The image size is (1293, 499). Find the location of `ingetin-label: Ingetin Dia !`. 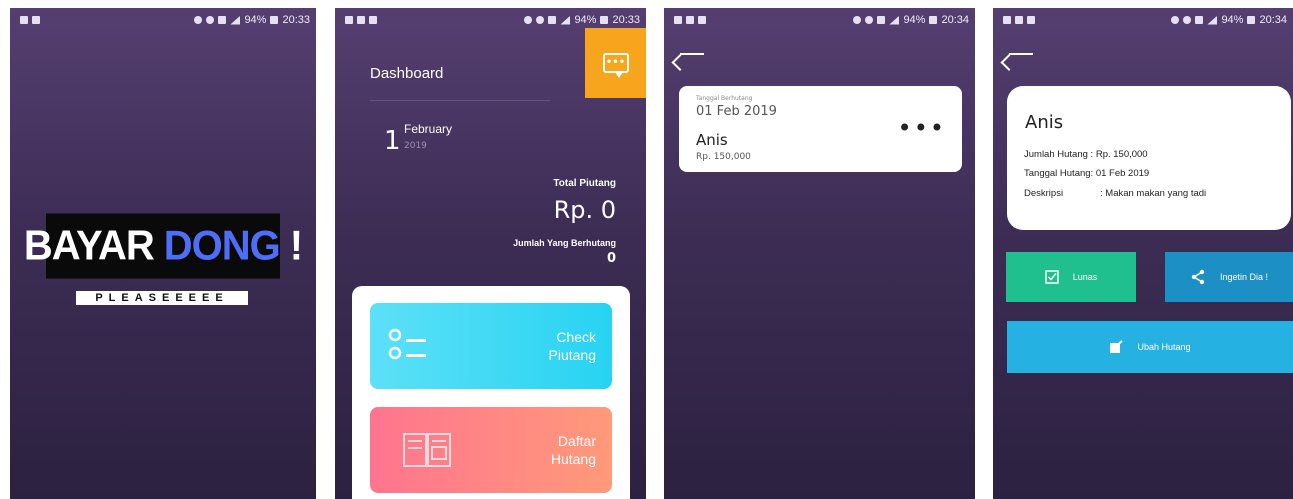

ingetin-label: Ingetin Dia ! is located at coordinates (1244, 277).